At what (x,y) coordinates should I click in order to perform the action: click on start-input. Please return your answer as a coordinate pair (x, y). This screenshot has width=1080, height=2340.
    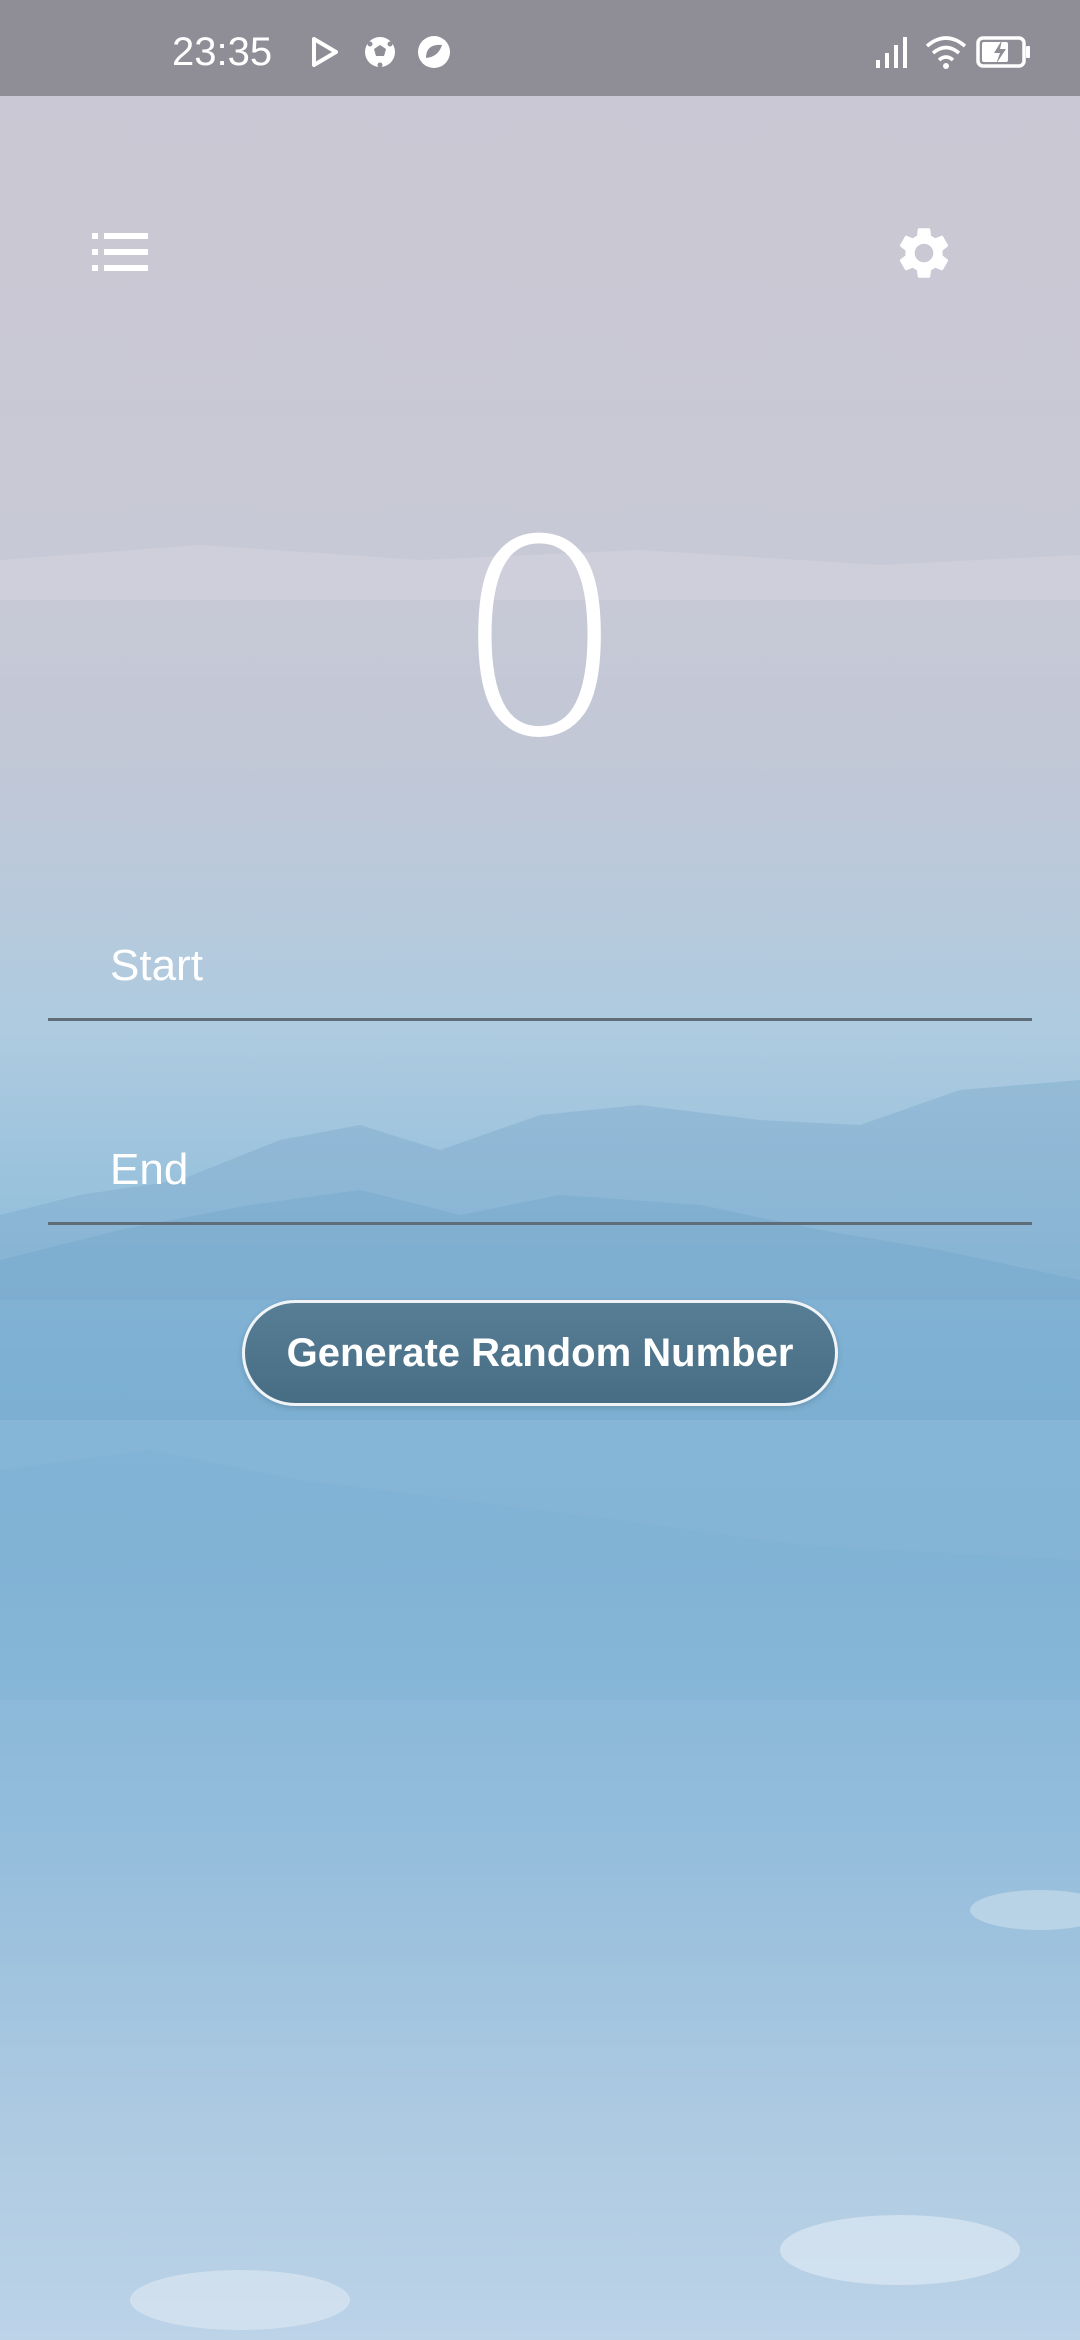
    Looking at the image, I should click on (550, 966).